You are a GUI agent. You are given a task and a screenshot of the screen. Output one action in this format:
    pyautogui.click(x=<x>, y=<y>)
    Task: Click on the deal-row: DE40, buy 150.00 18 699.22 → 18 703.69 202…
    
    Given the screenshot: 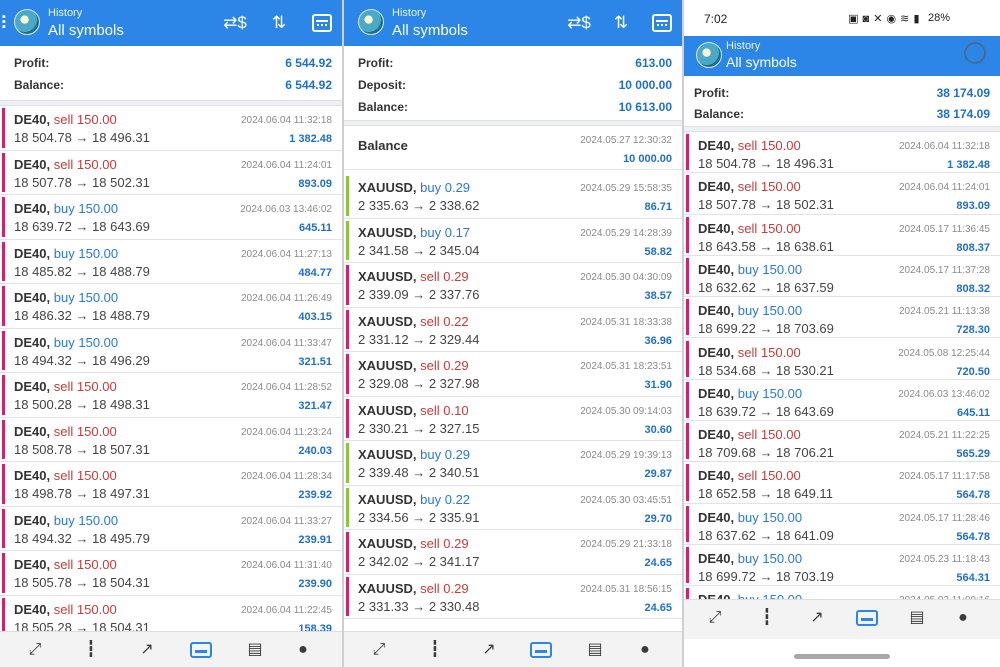 What is the action you would take?
    pyautogui.click(x=842, y=318)
    